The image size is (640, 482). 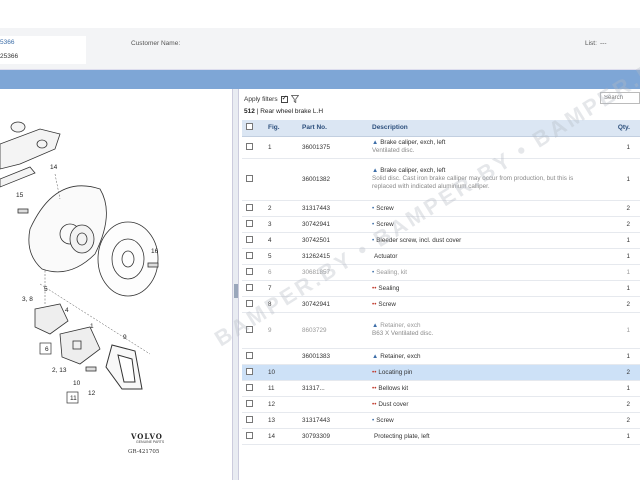 I want to click on row-description-cell: Protecting plate, left, so click(x=483, y=436).